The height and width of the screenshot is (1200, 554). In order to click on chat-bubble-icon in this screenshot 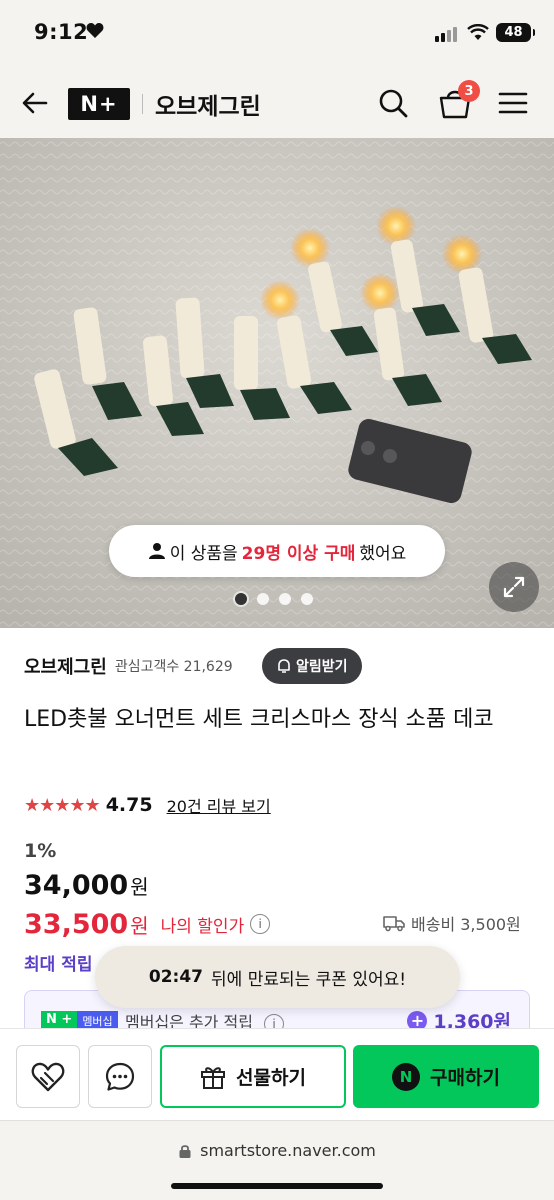, I will do `click(120, 1076)`.